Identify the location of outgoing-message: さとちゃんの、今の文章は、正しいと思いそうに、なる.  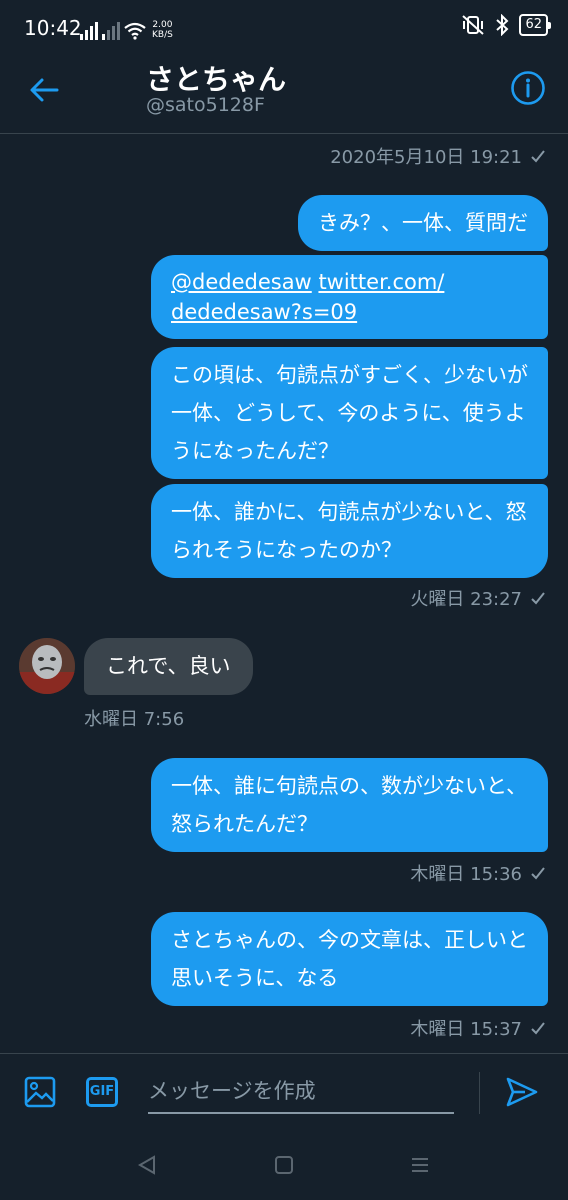
(349, 959).